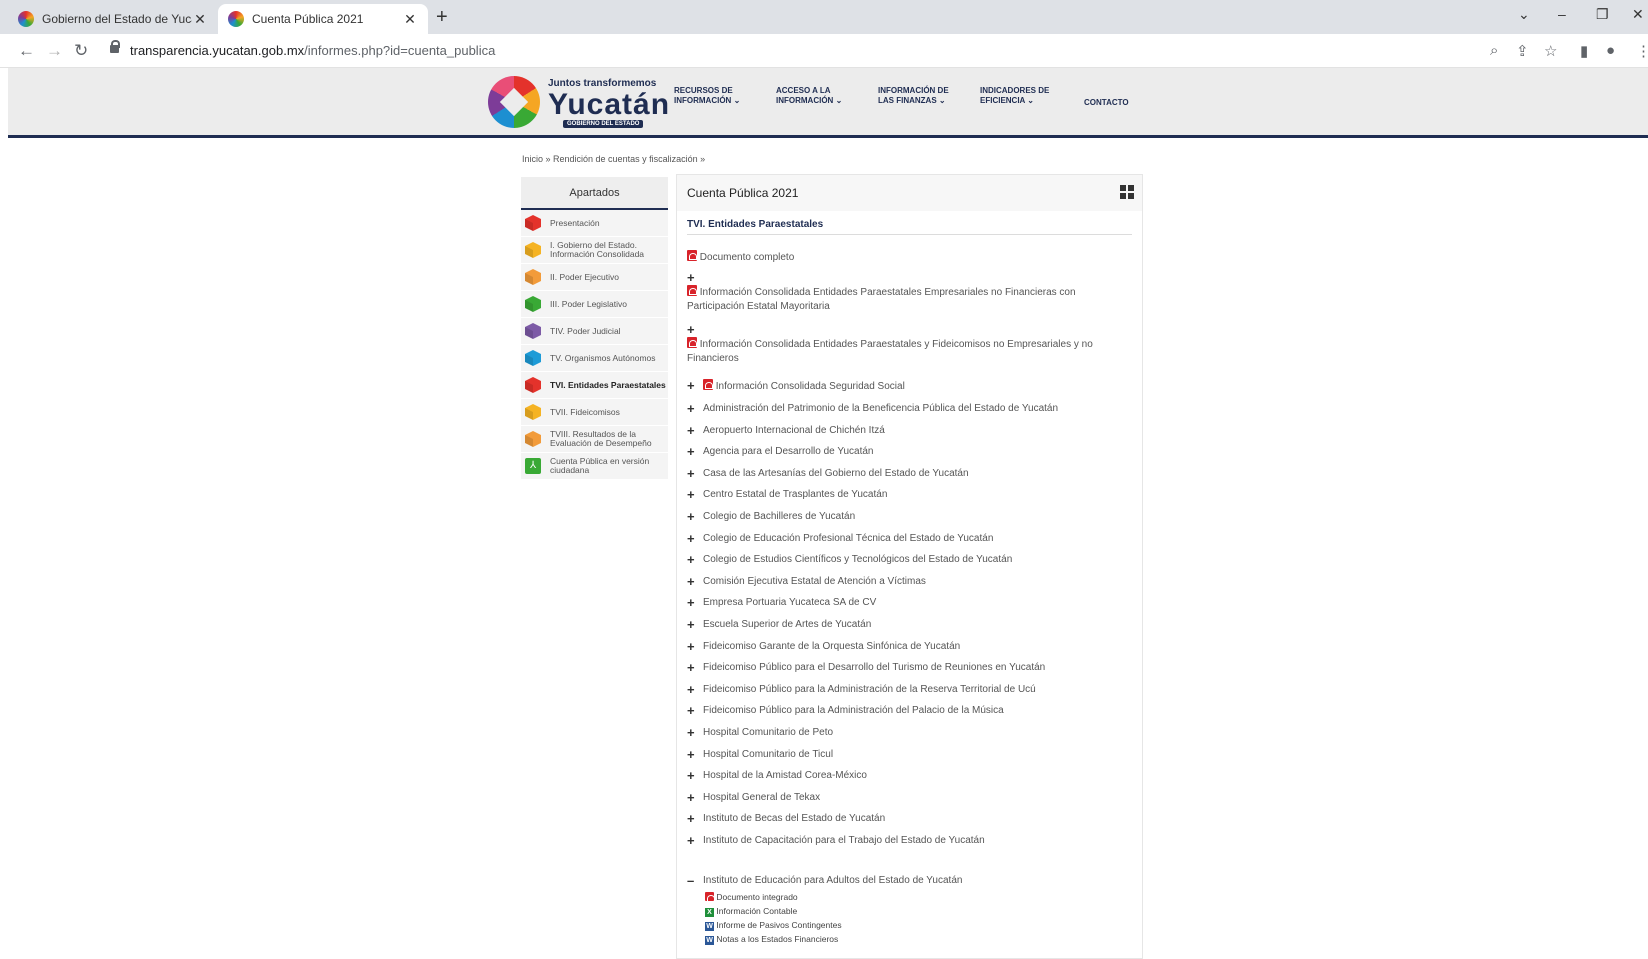 This screenshot has height=959, width=1648. I want to click on entity-item: + Colegio de Bachilleres de Yucatán, so click(907, 517).